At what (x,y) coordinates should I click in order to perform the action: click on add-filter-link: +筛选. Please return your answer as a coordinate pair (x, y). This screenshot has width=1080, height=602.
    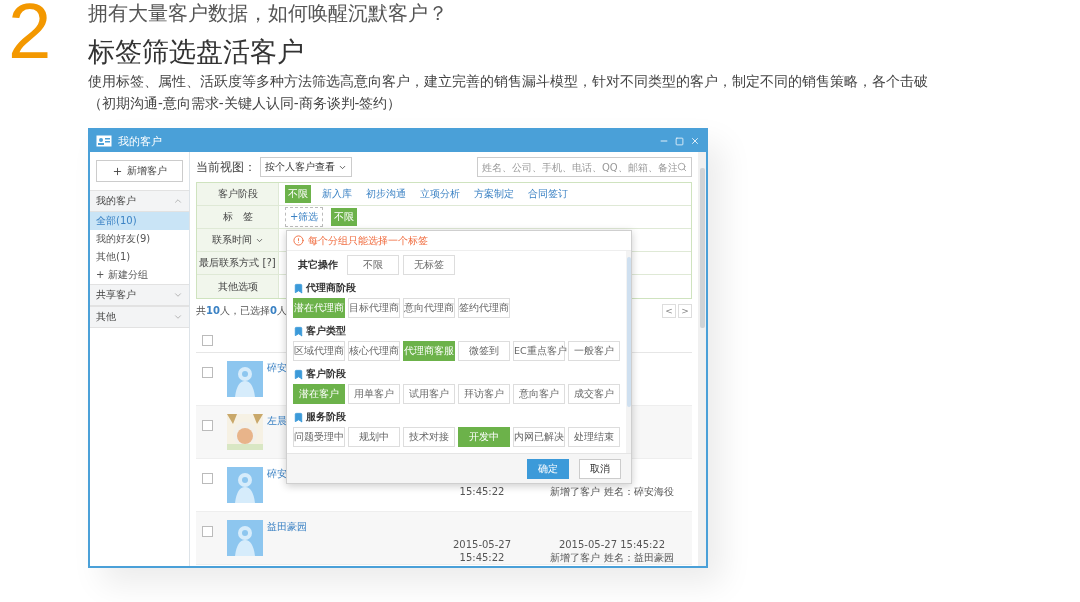
    Looking at the image, I should click on (304, 217).